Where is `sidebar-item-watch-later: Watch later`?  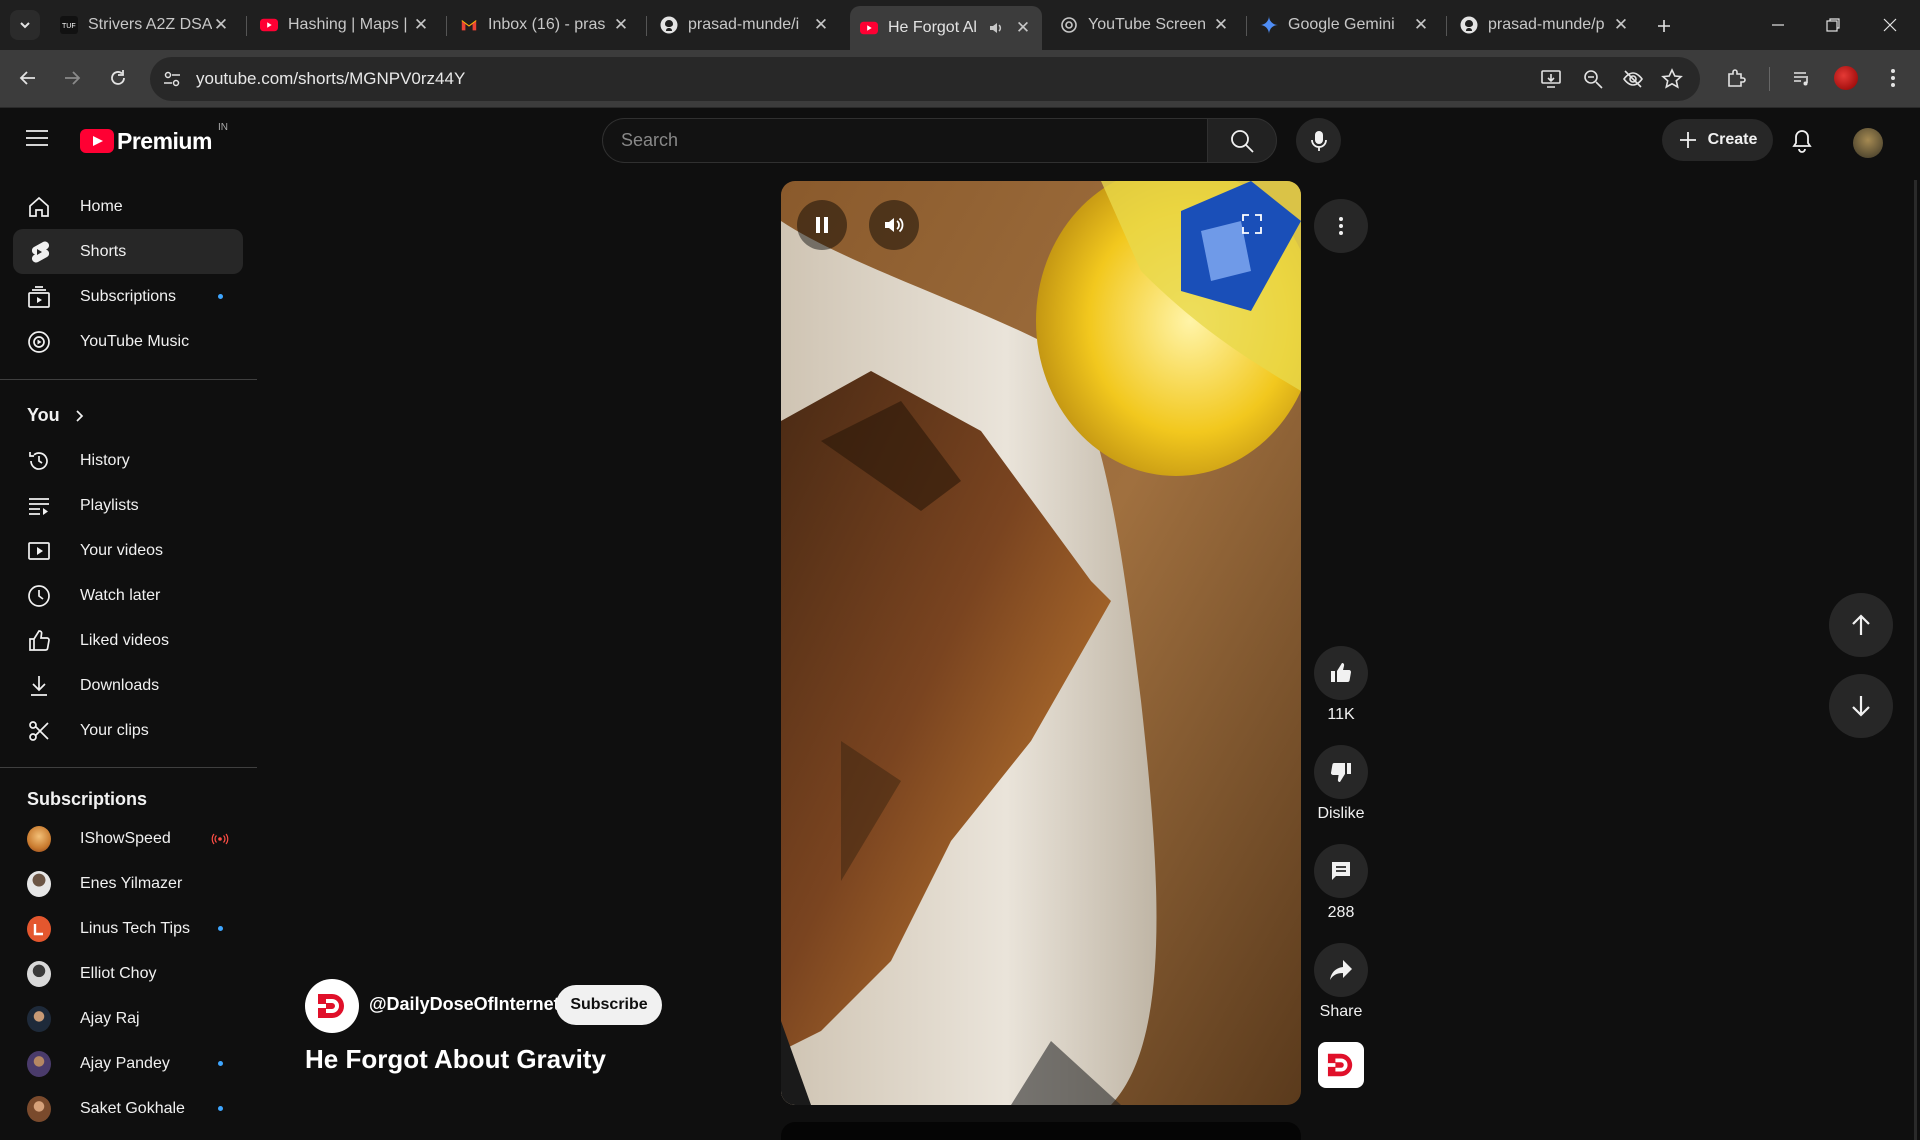
sidebar-item-watch-later: Watch later is located at coordinates (128, 595).